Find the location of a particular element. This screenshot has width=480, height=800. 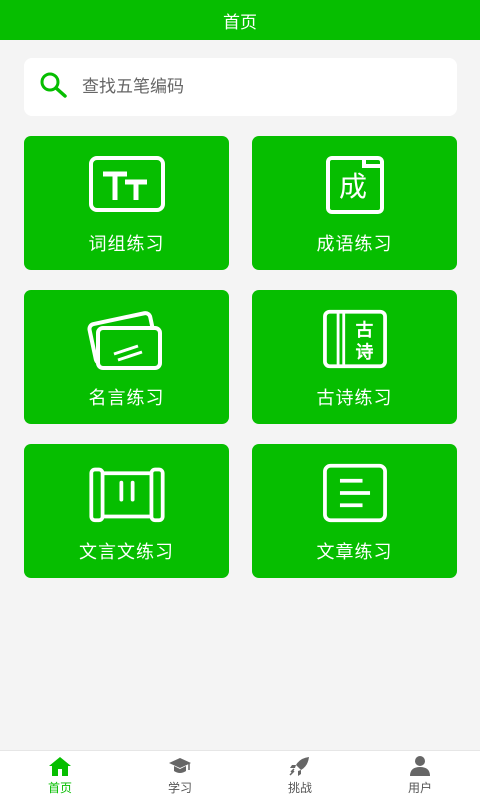

scroll-icon is located at coordinates (127, 493).